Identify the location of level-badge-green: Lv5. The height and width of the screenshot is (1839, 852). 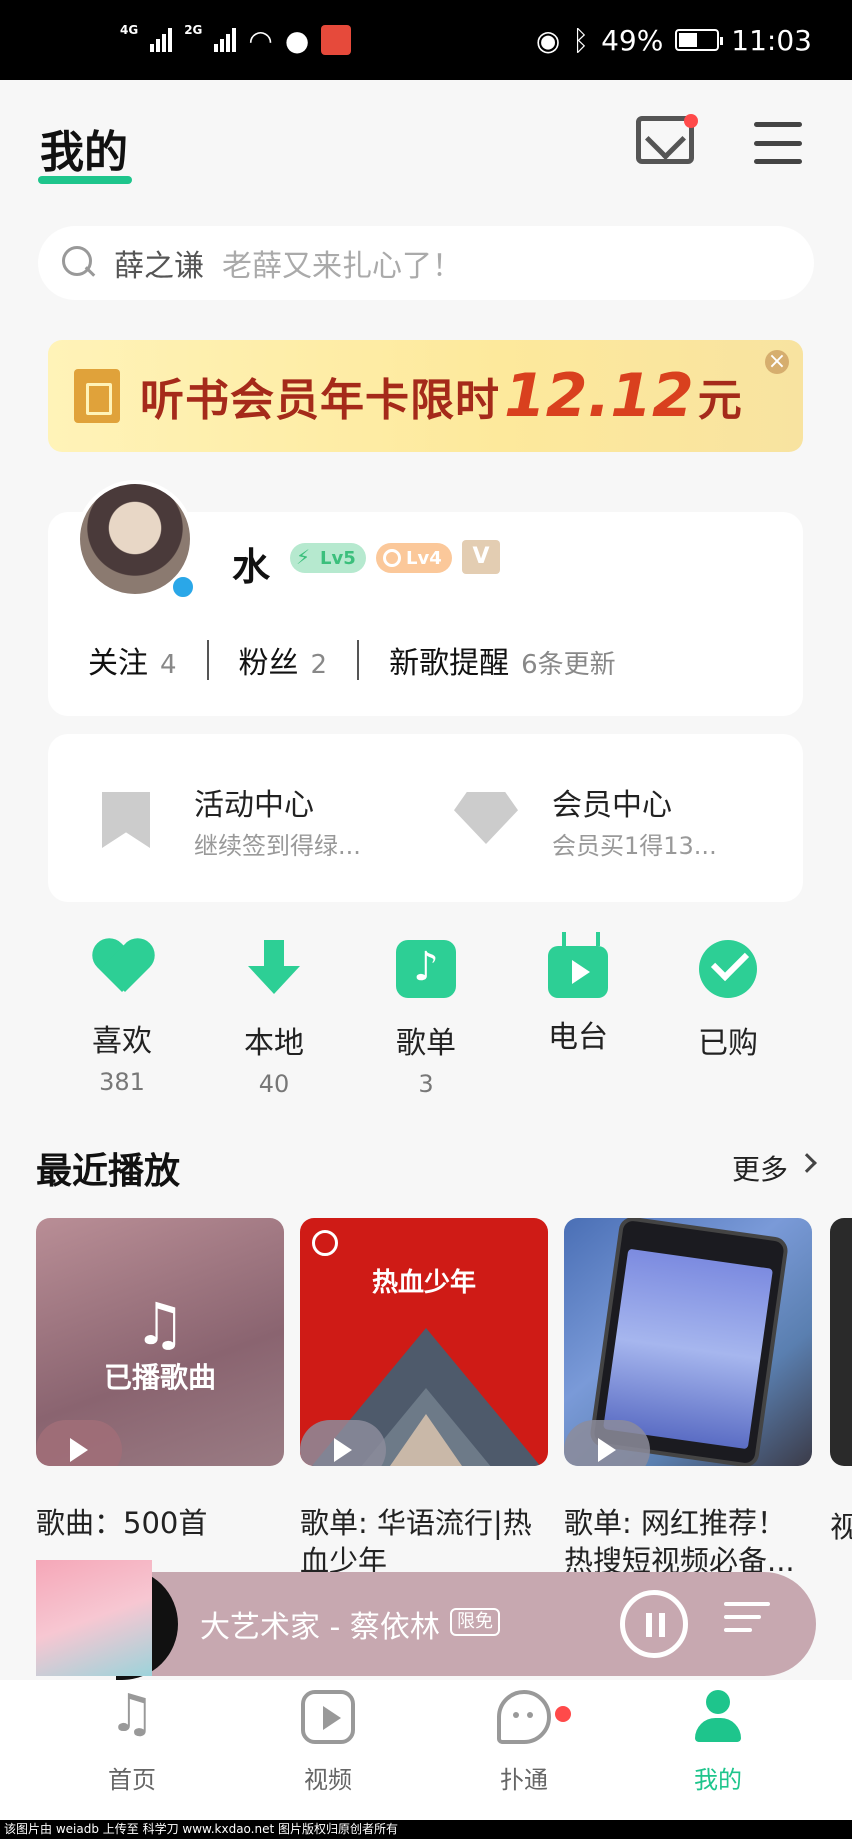
(328, 558).